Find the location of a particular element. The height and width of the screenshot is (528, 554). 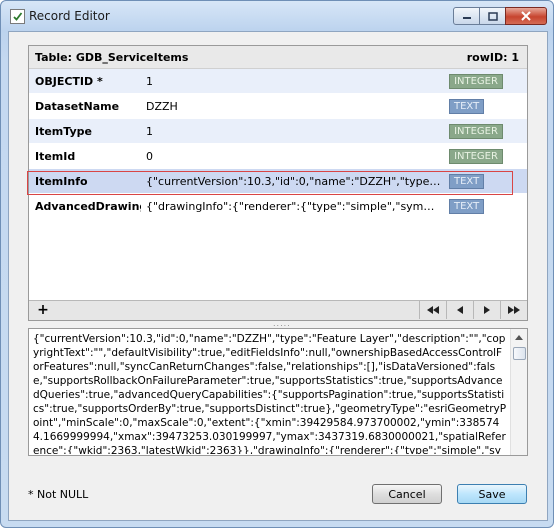

close-button is located at coordinates (526, 16).